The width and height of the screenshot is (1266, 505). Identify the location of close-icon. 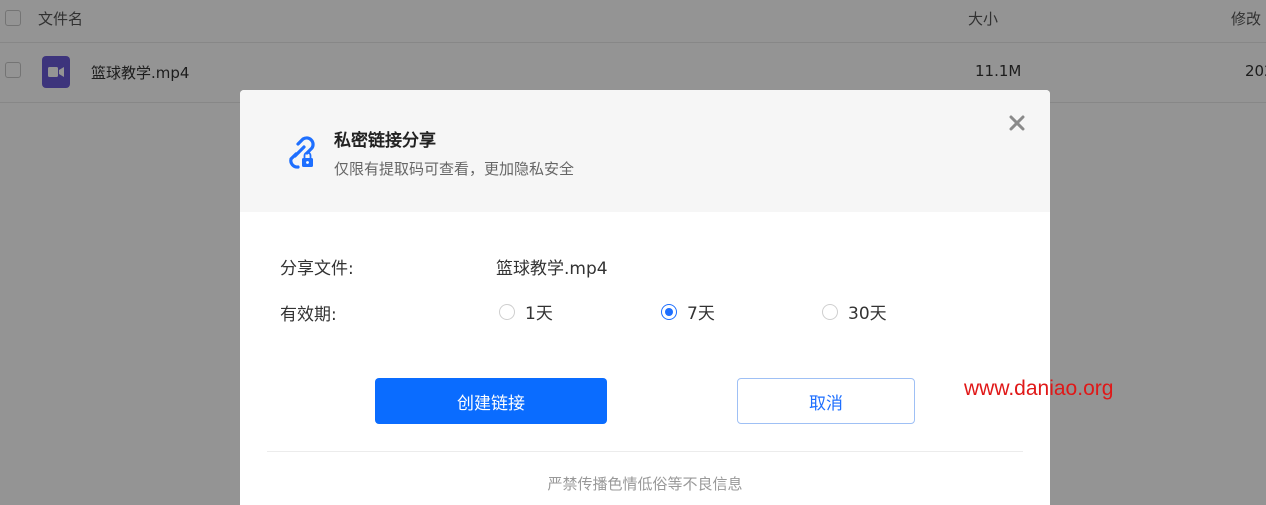
(1017, 123).